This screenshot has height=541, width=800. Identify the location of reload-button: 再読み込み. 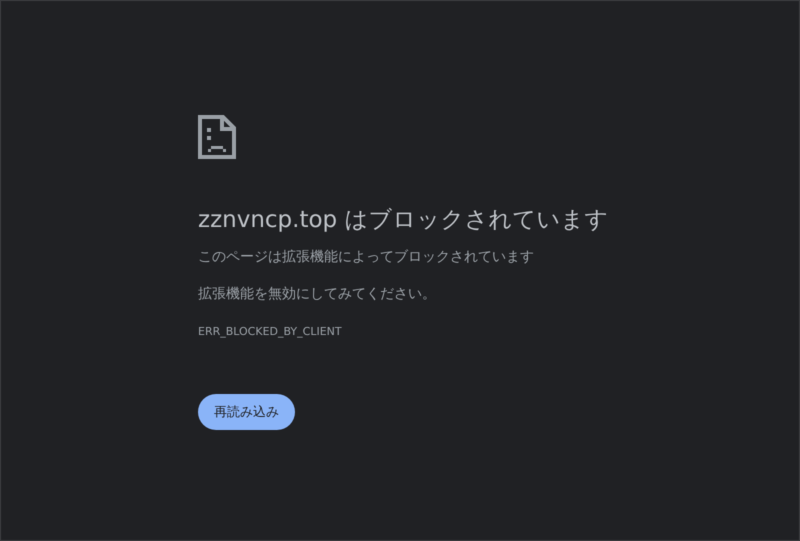
(246, 412).